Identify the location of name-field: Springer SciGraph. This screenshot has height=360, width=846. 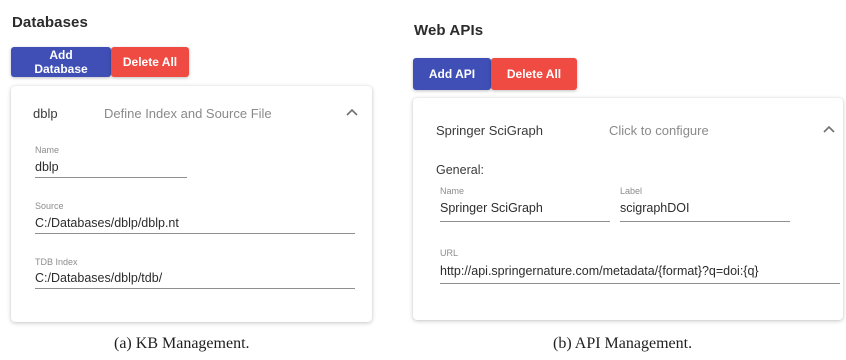
(491, 208).